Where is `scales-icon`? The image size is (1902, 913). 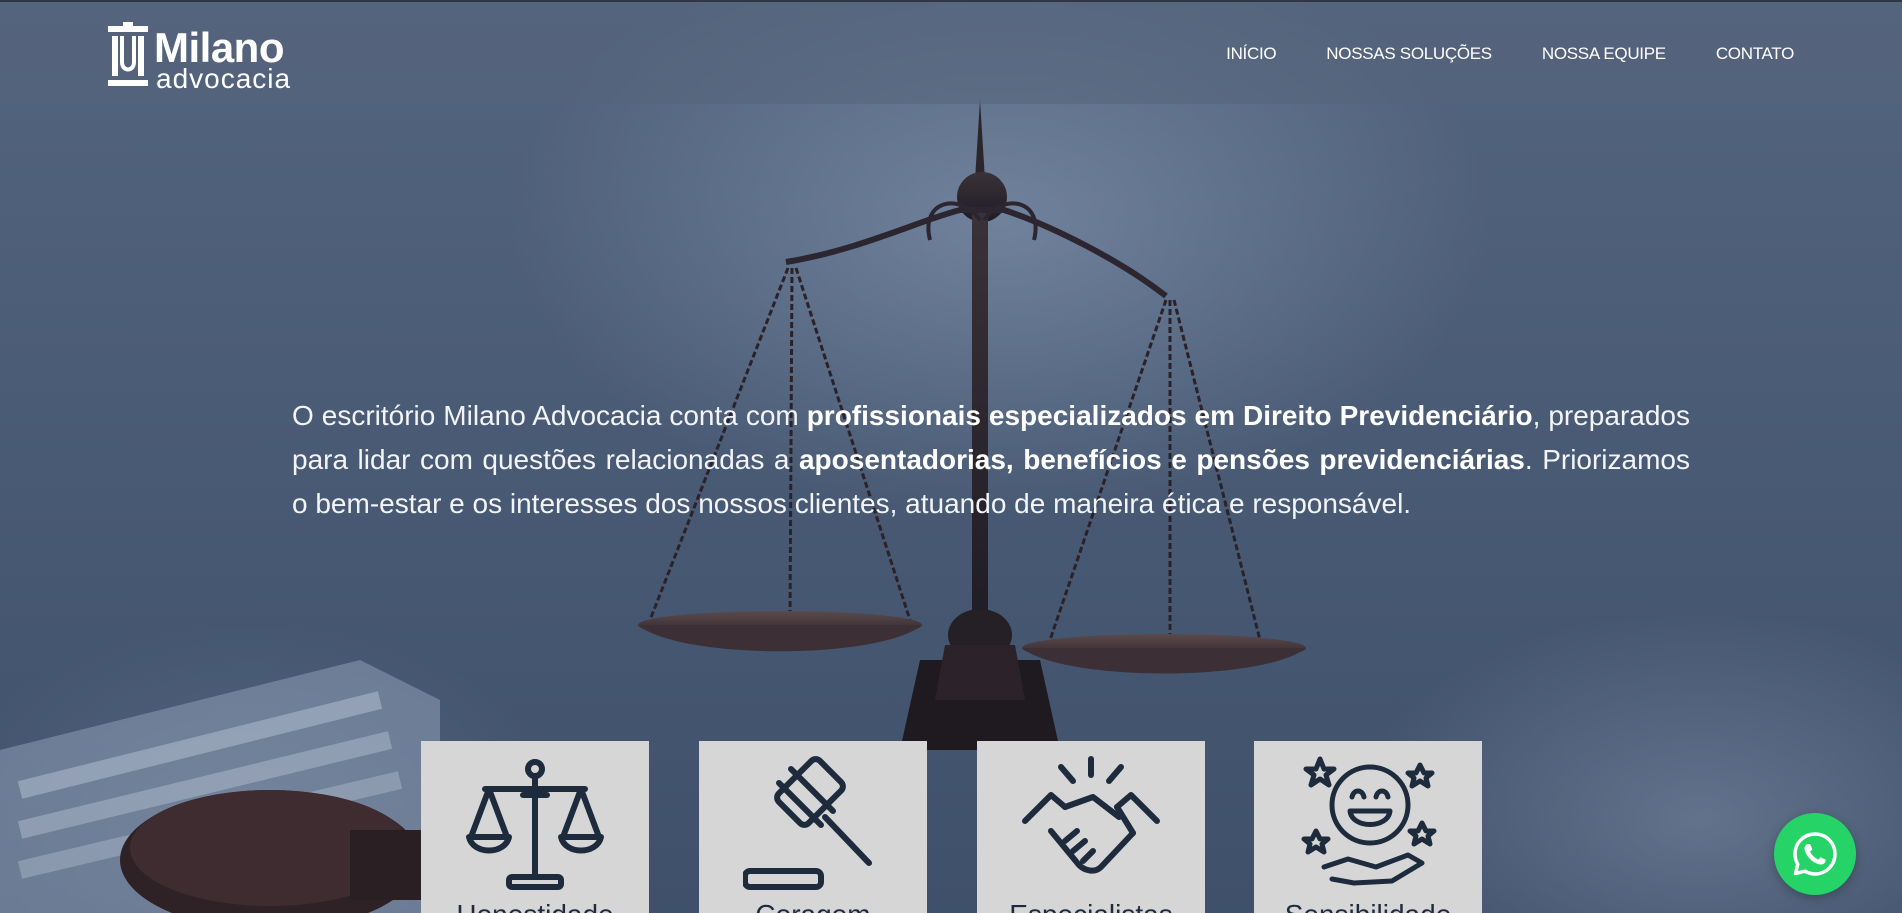 scales-icon is located at coordinates (535, 824).